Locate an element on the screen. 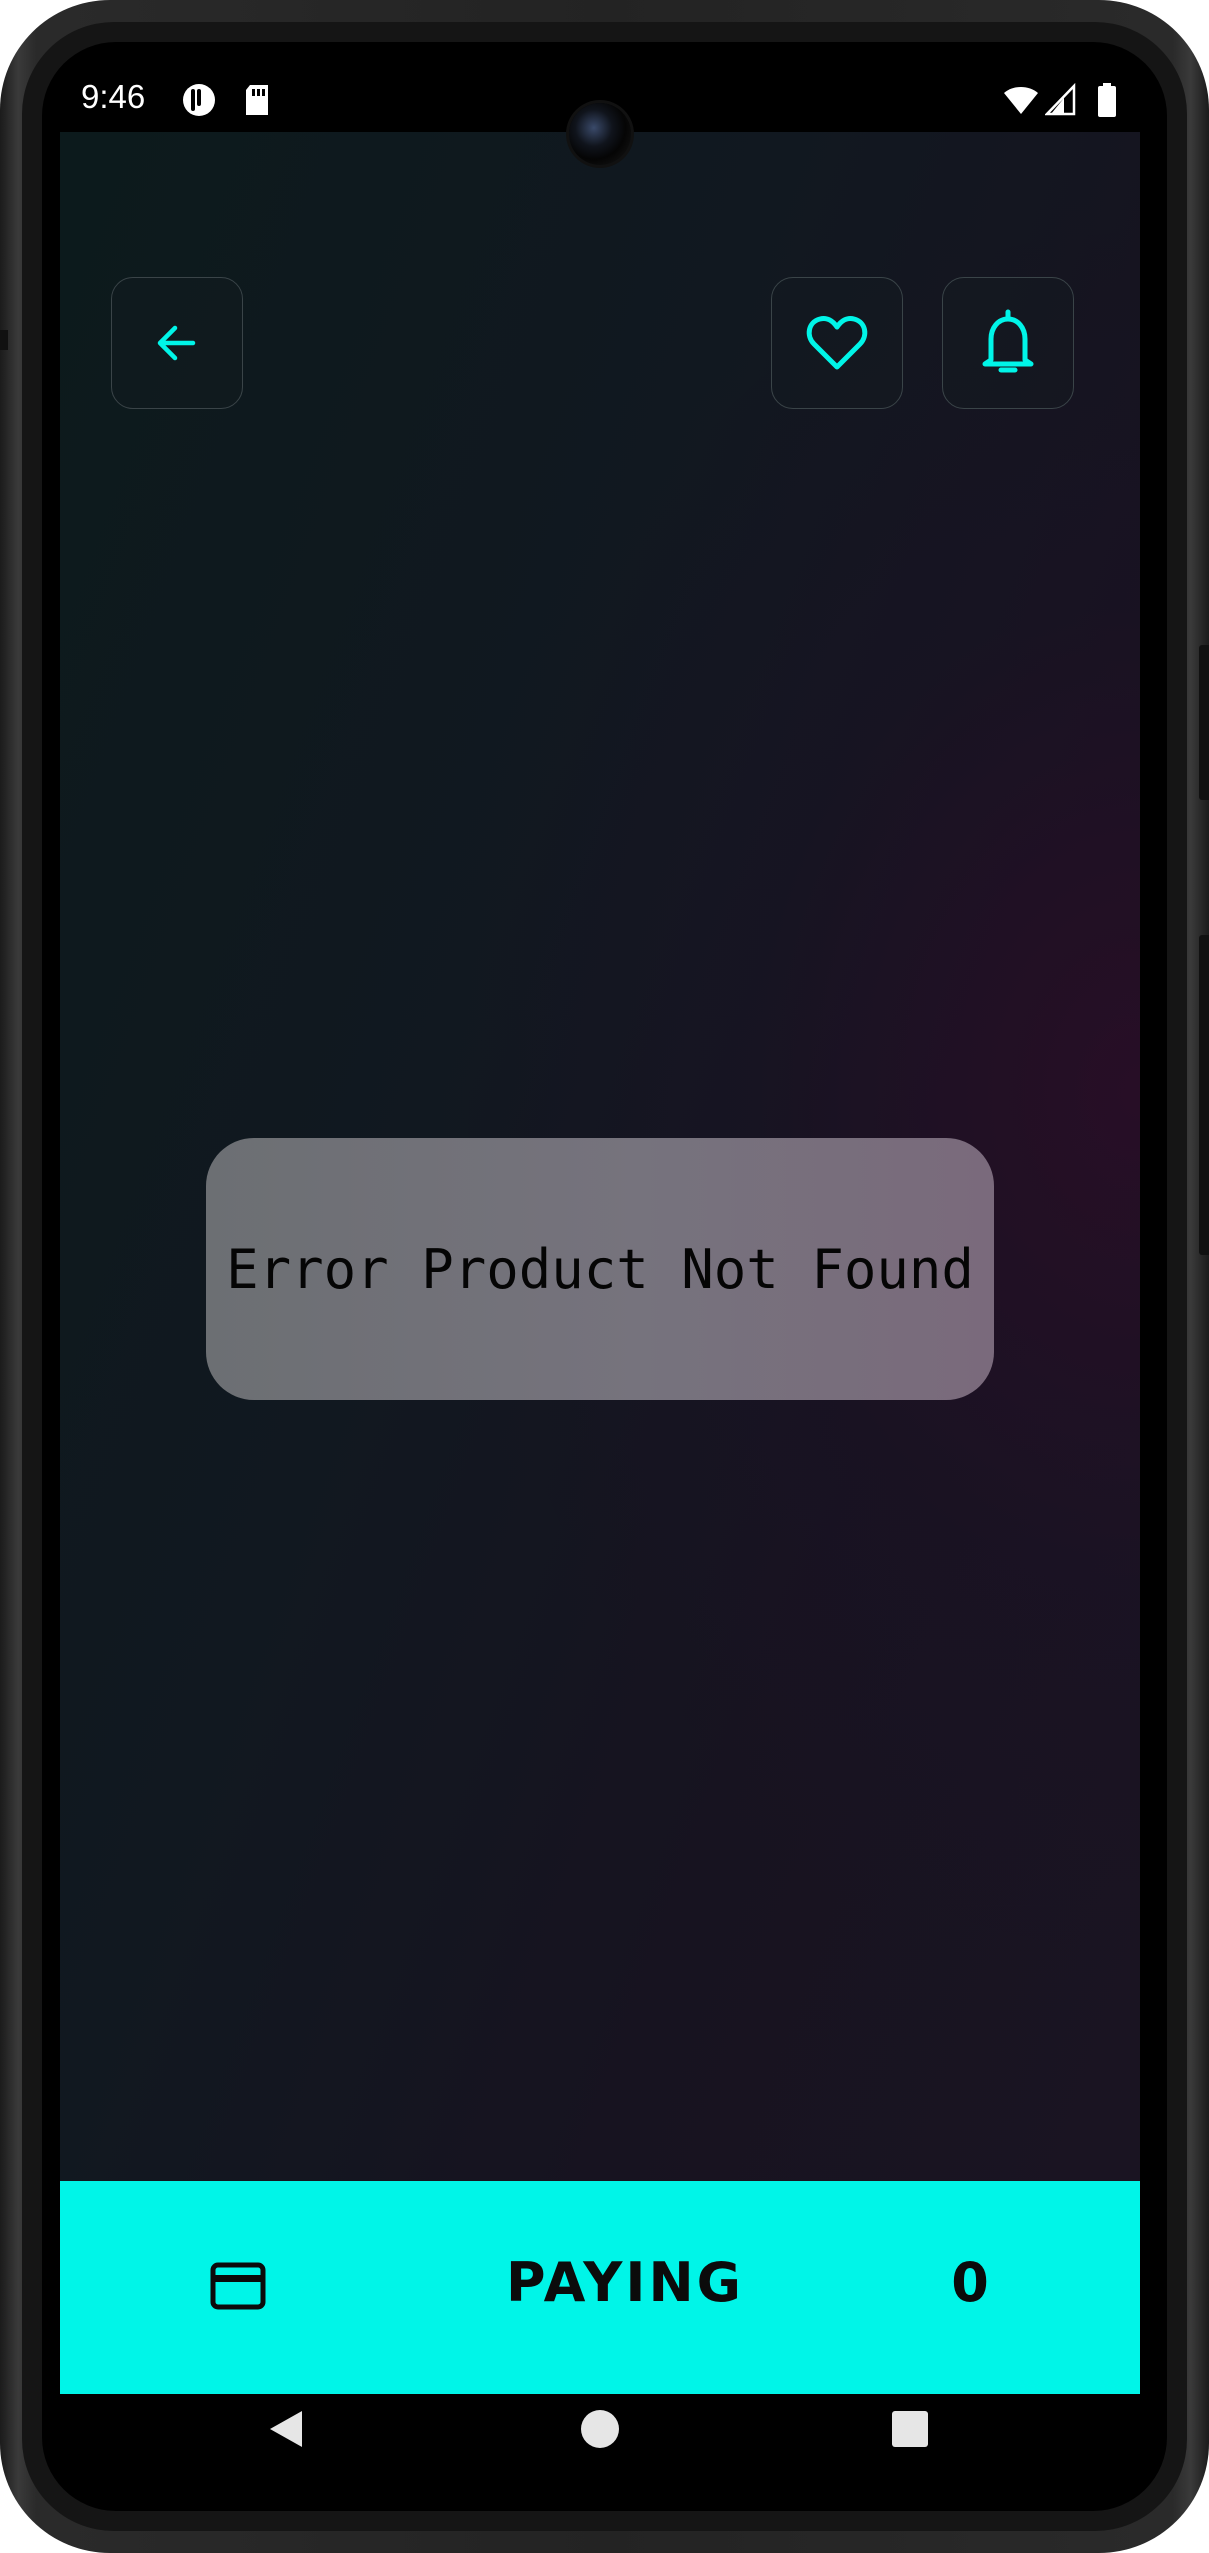 The width and height of the screenshot is (1209, 2553). bell-icon is located at coordinates (1008, 341).